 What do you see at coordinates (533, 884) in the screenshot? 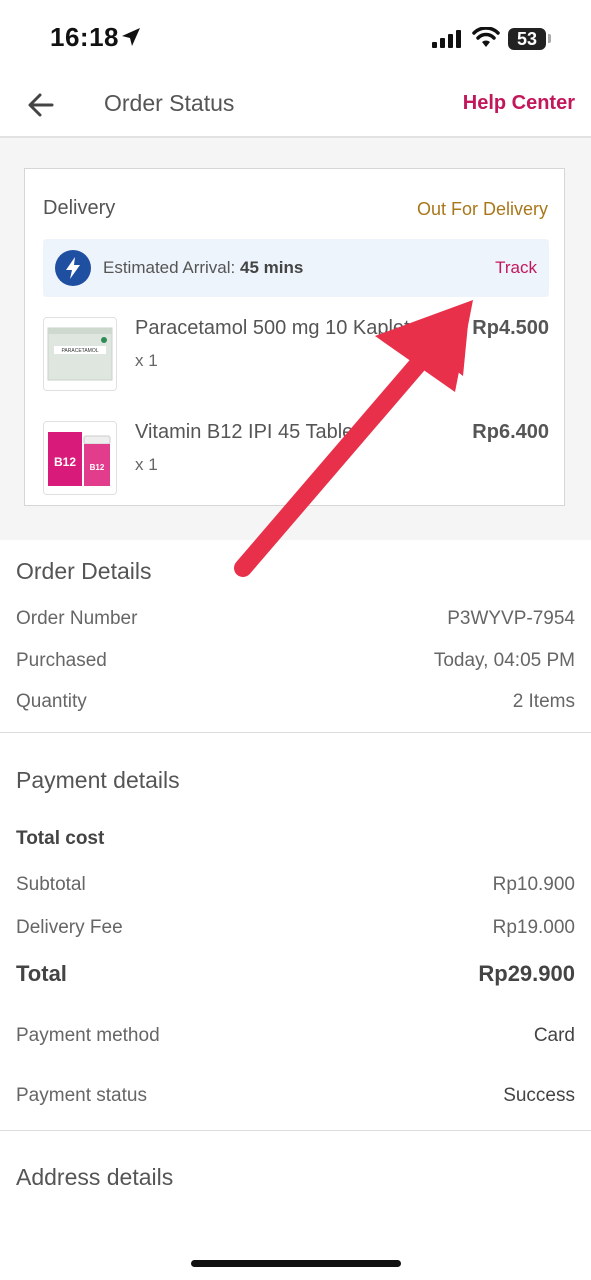
I see `subtotal-value: Rp10.900` at bounding box center [533, 884].